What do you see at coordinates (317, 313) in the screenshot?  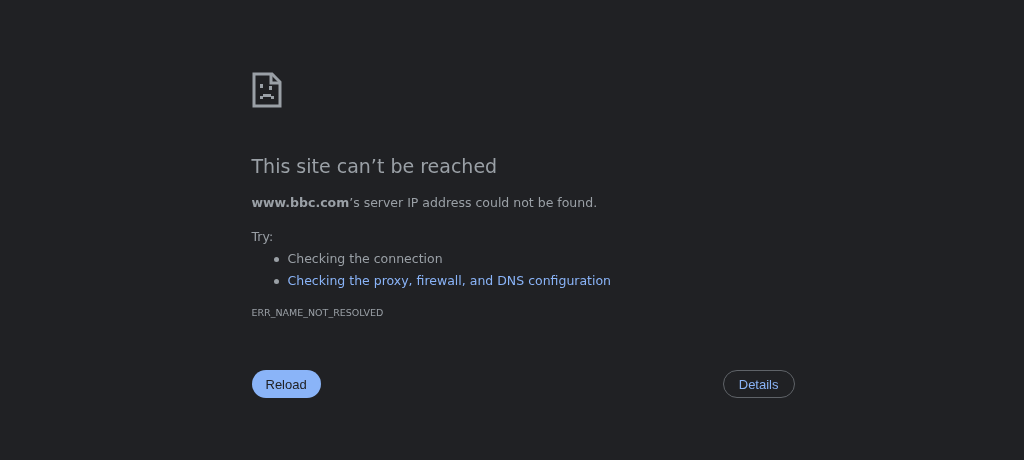 I see `error-code: ERR_NAME_NOT_RESOLVED` at bounding box center [317, 313].